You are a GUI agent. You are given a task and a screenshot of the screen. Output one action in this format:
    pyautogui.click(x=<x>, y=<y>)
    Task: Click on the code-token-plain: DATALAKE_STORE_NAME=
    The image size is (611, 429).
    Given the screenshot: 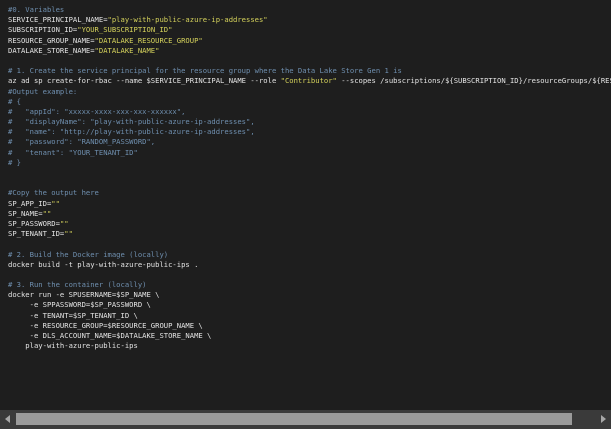 What is the action you would take?
    pyautogui.click(x=51, y=50)
    